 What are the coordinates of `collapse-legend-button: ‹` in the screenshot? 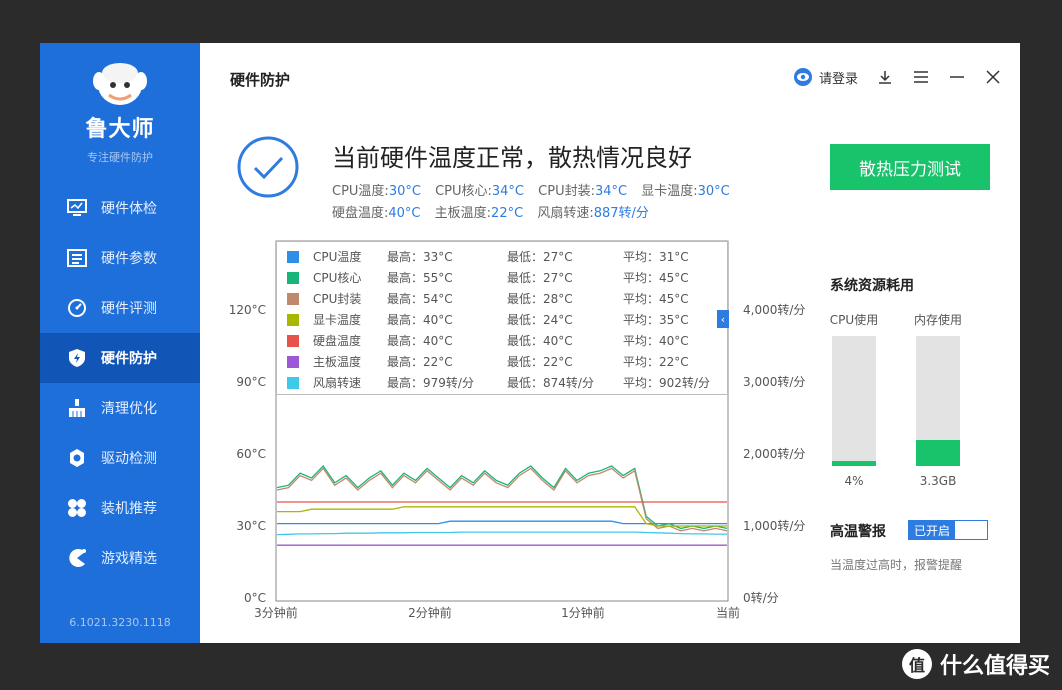 It's located at (723, 319).